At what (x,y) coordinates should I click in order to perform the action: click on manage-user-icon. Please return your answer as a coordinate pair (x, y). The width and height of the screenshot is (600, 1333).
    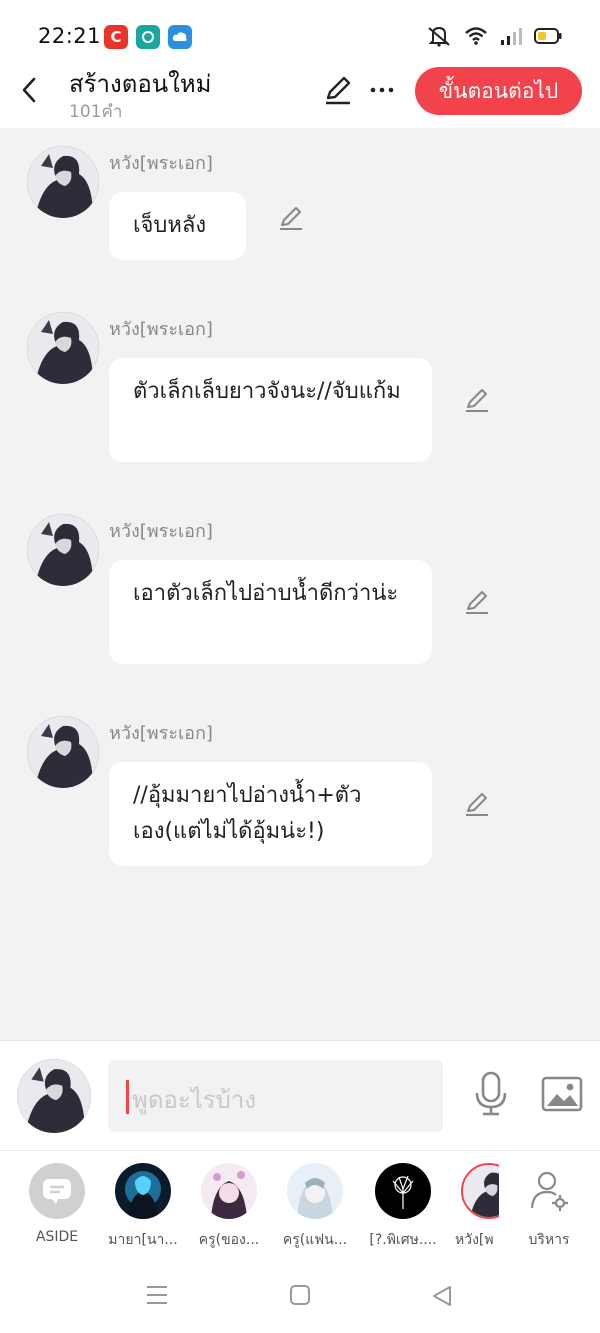
    Looking at the image, I should click on (549, 1191).